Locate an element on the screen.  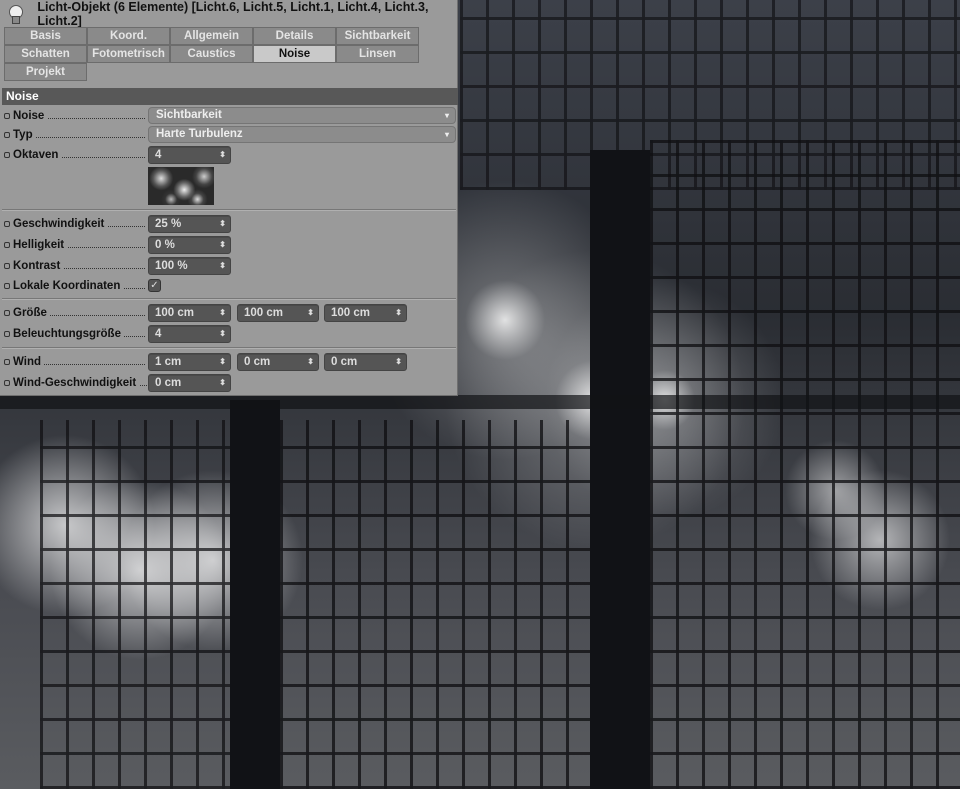
beam is located at coordinates (480, 402).